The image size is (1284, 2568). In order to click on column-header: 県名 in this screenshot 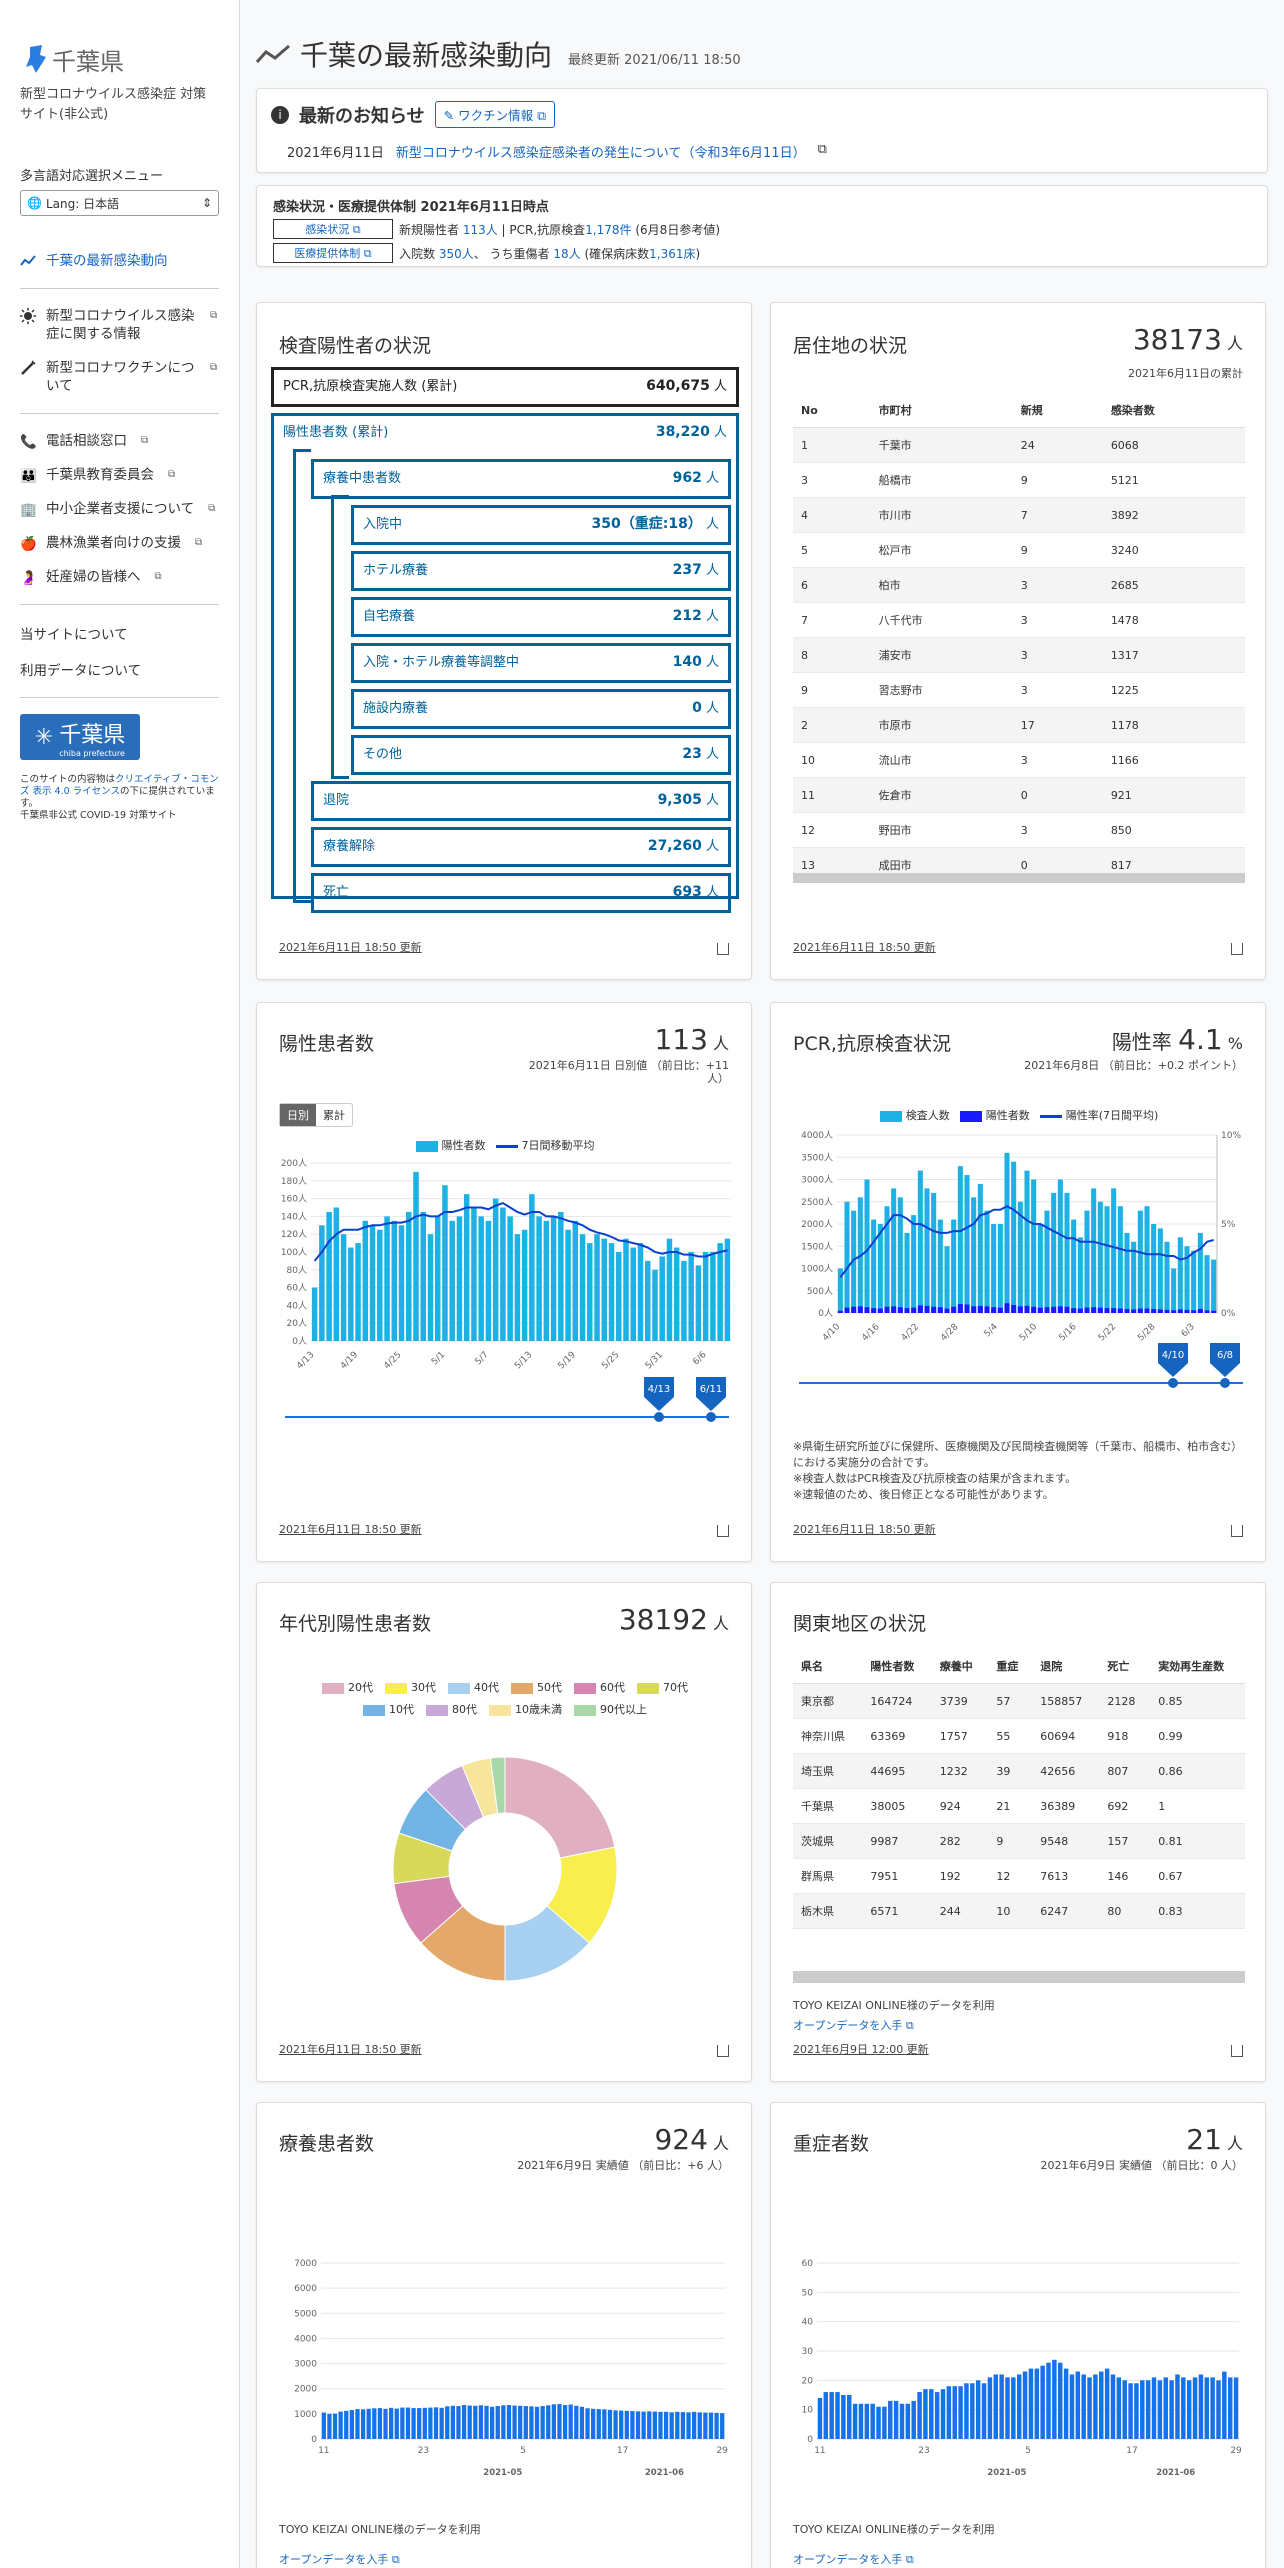, I will do `click(828, 1666)`.